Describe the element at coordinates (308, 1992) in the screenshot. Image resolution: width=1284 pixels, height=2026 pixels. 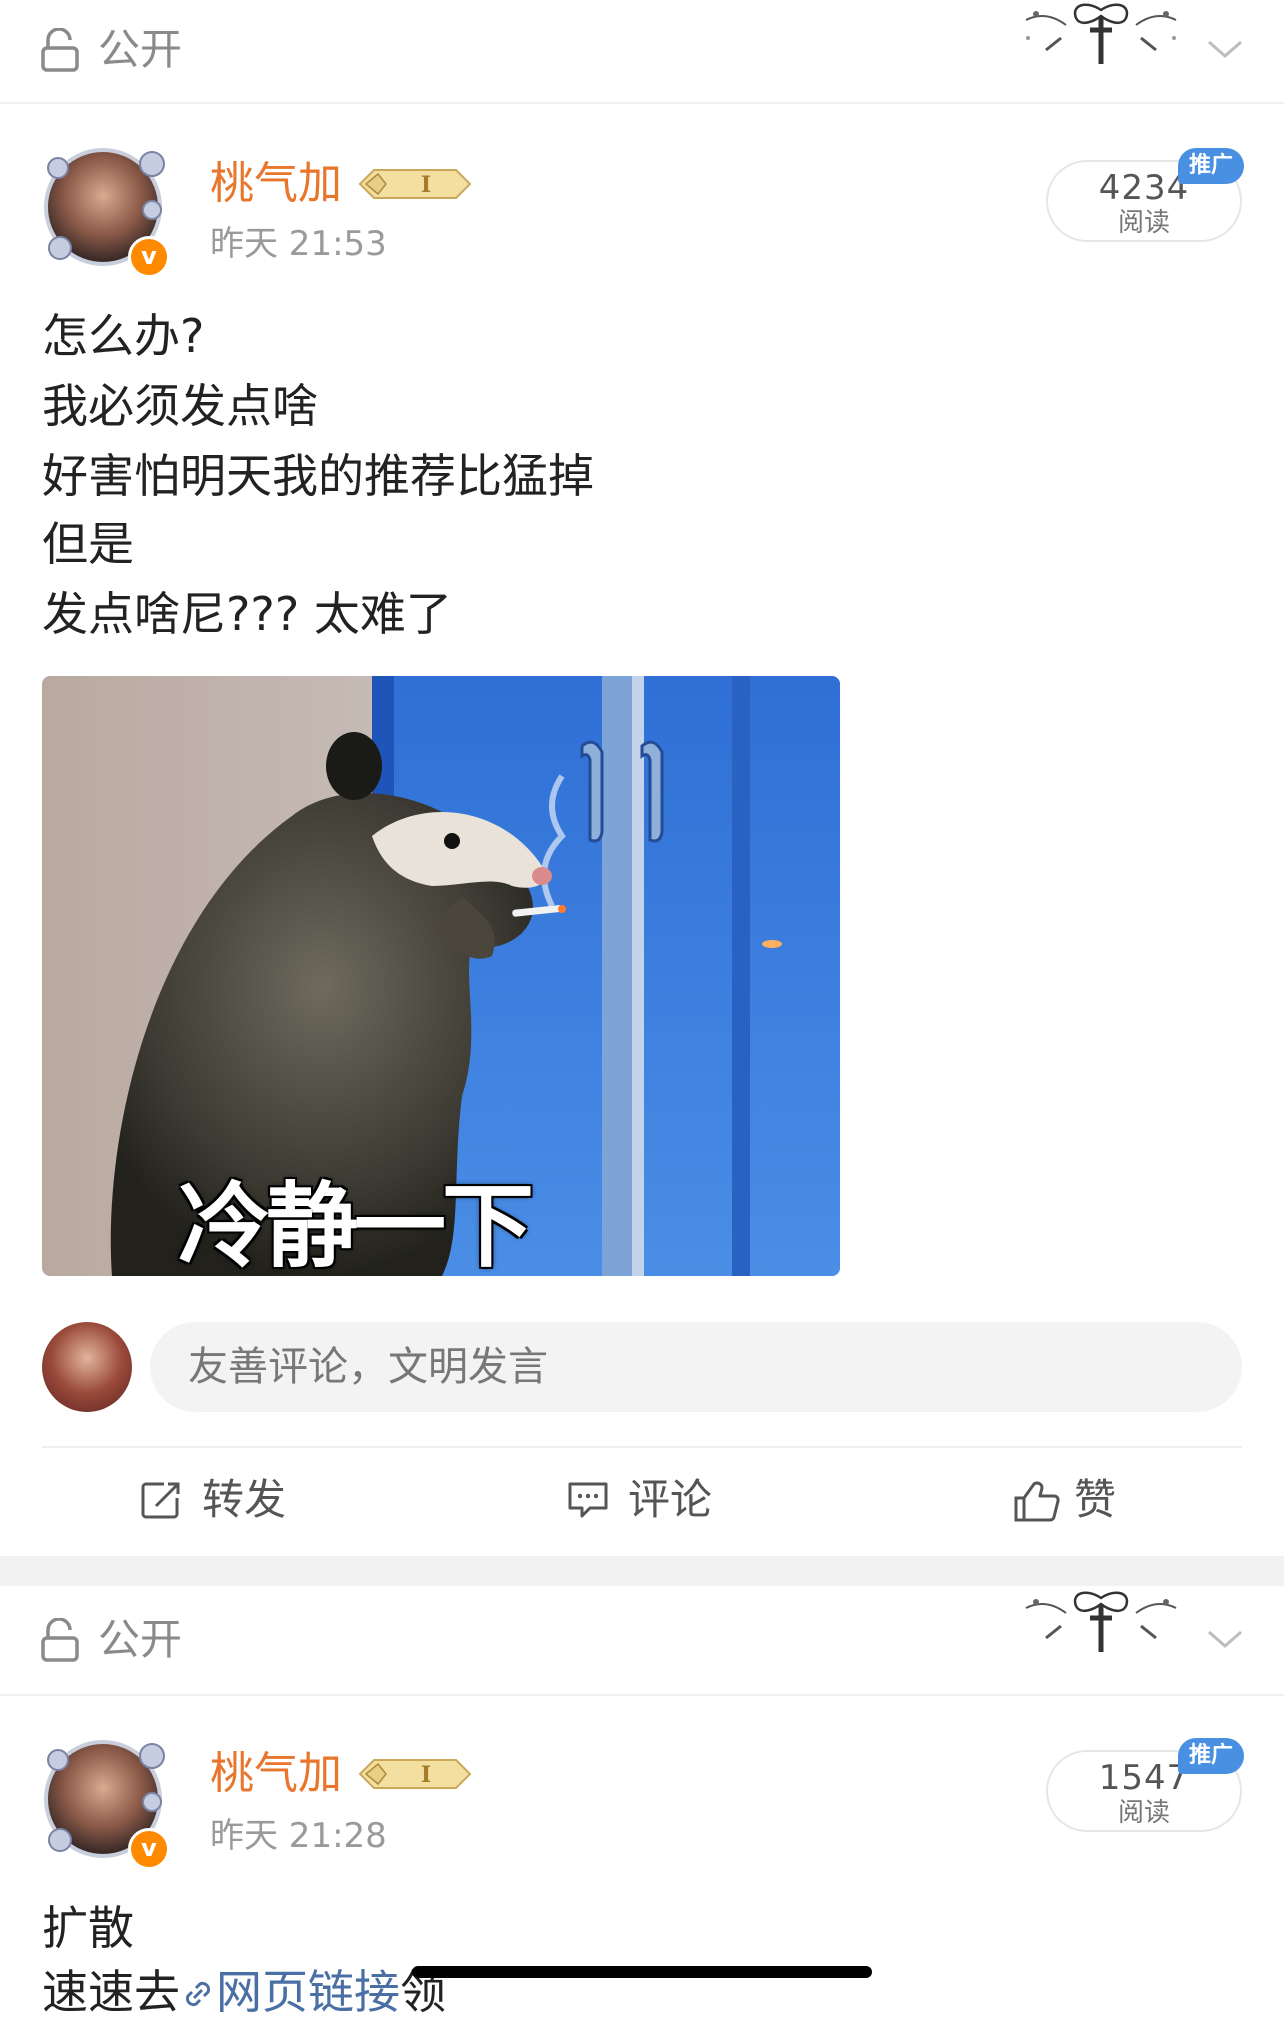
I see `web-link: 网页链接` at that location.